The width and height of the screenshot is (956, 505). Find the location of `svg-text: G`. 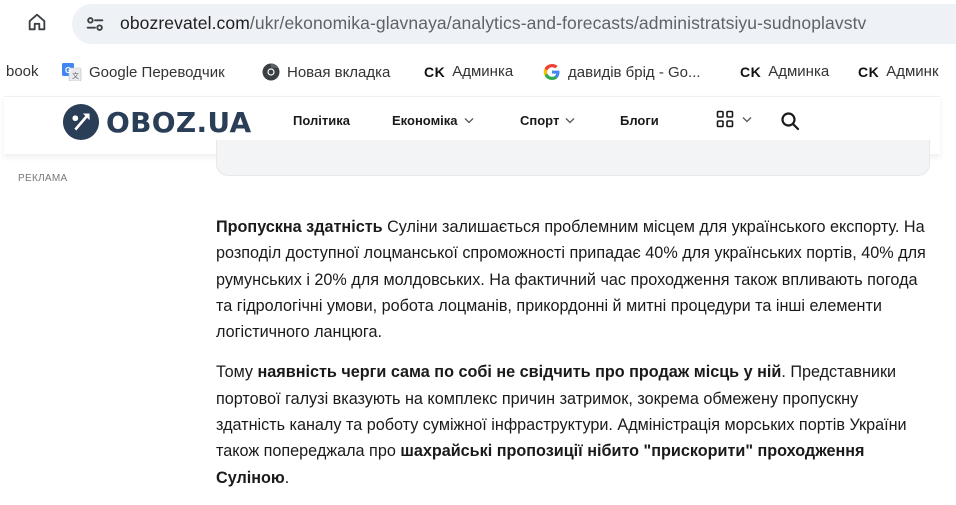

svg-text: G is located at coordinates (68, 70).